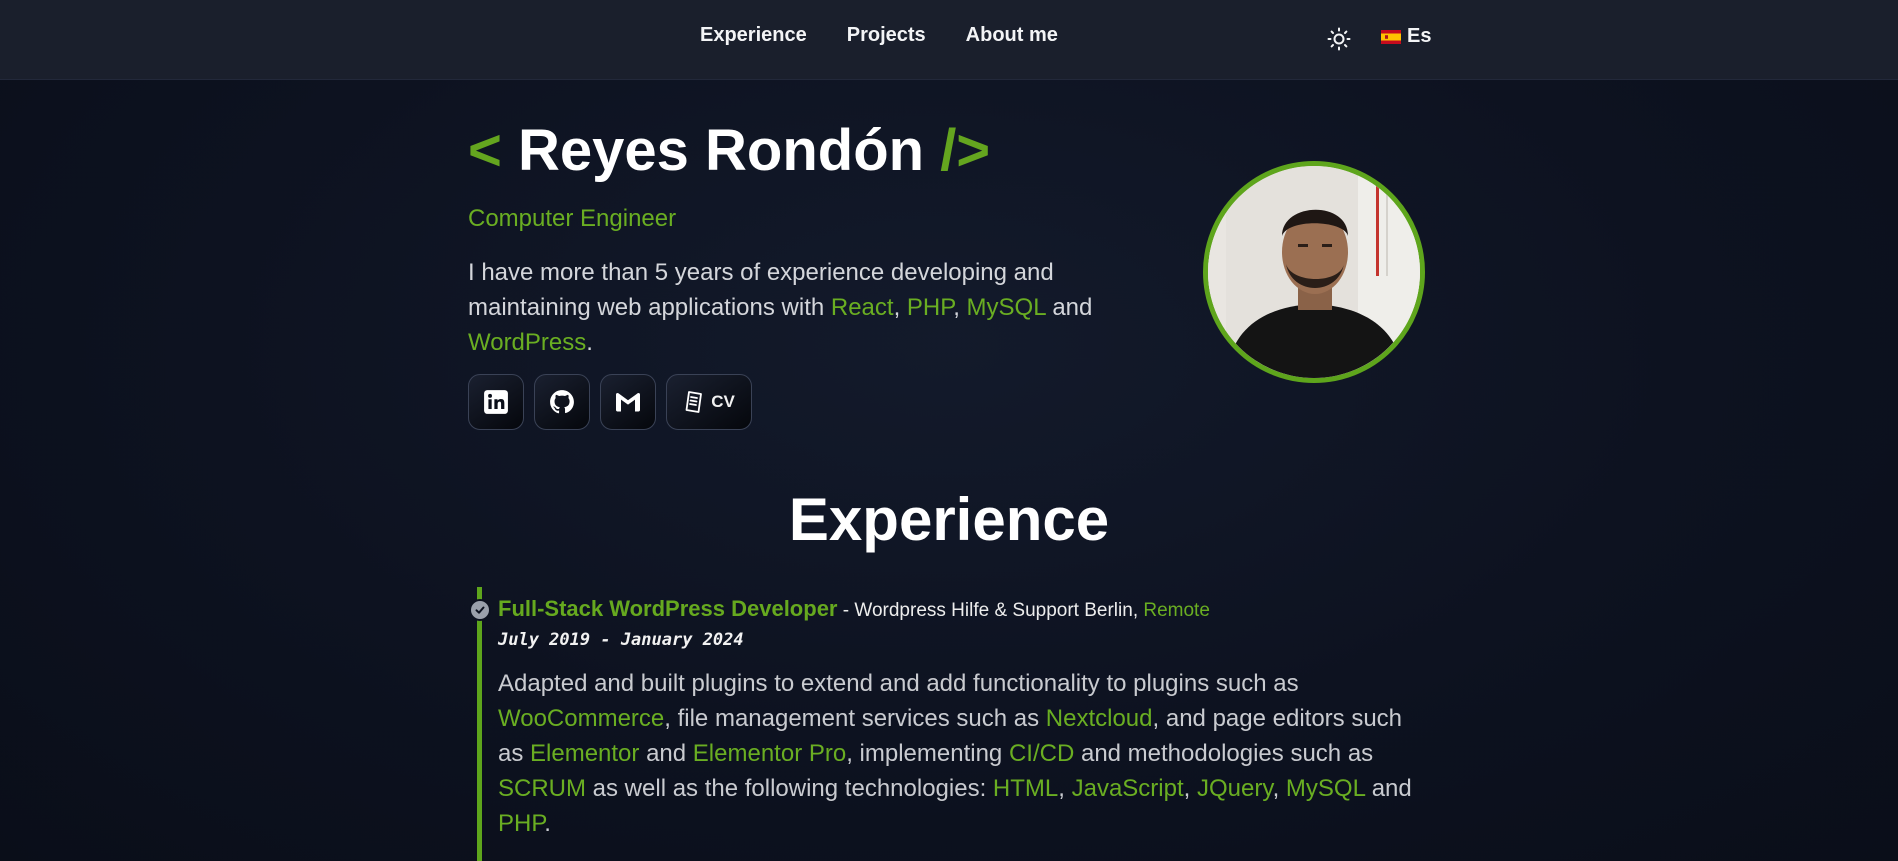  Describe the element at coordinates (808, 402) in the screenshot. I see `social-links: CV` at that location.